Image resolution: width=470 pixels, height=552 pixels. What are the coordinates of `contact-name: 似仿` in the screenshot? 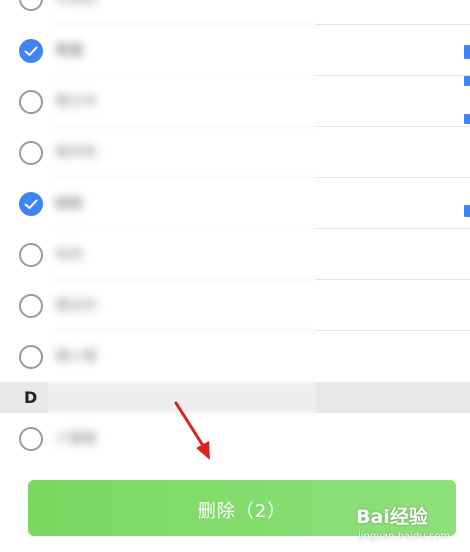 It's located at (69, 255).